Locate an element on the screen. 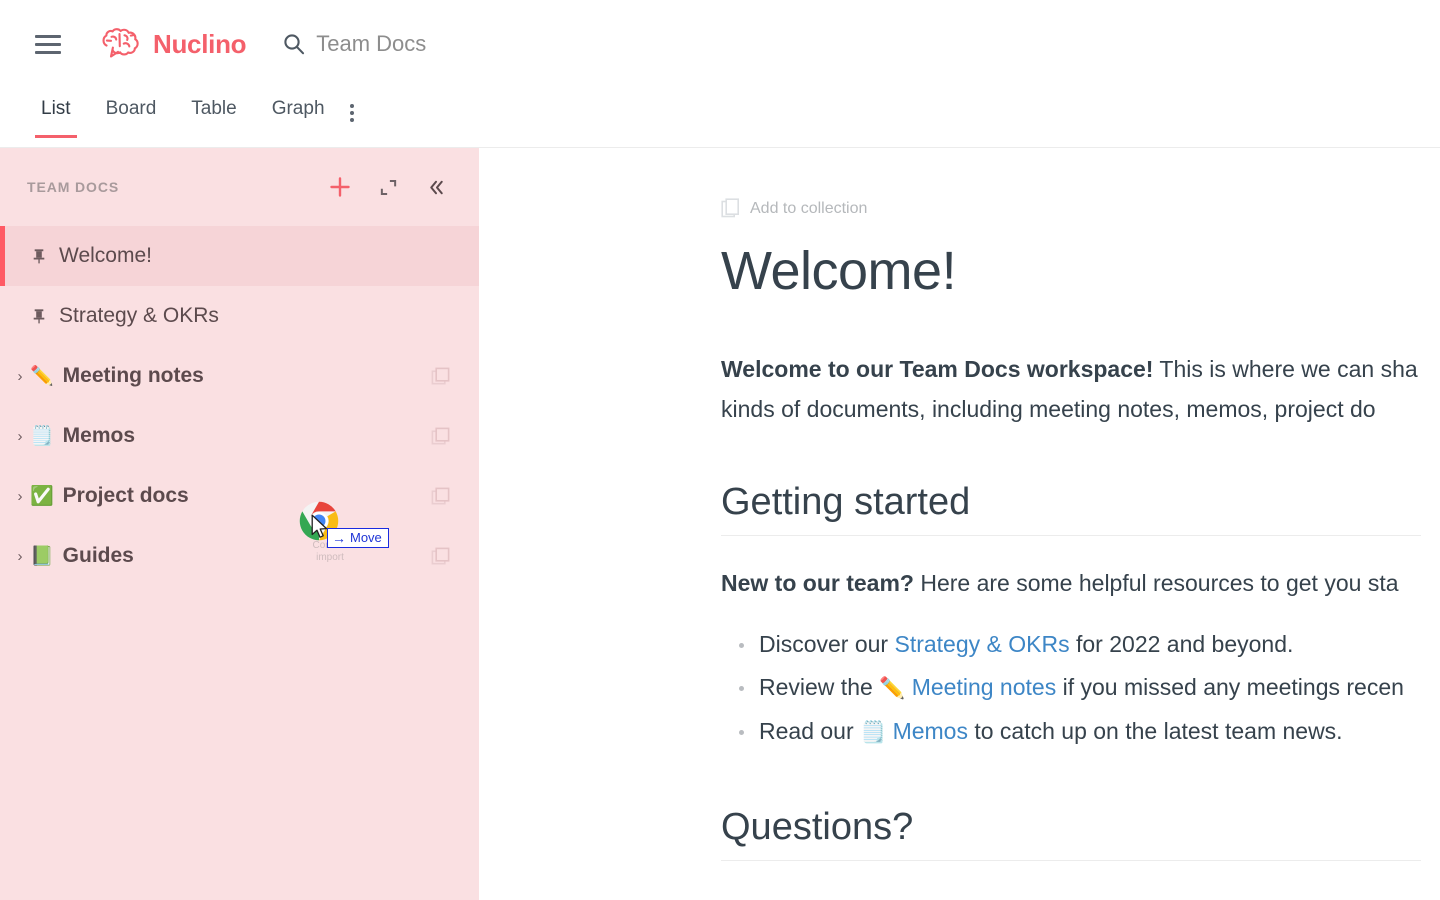 The height and width of the screenshot is (900, 1440). green-book-emoji-icon: 📗 is located at coordinates (42, 556).